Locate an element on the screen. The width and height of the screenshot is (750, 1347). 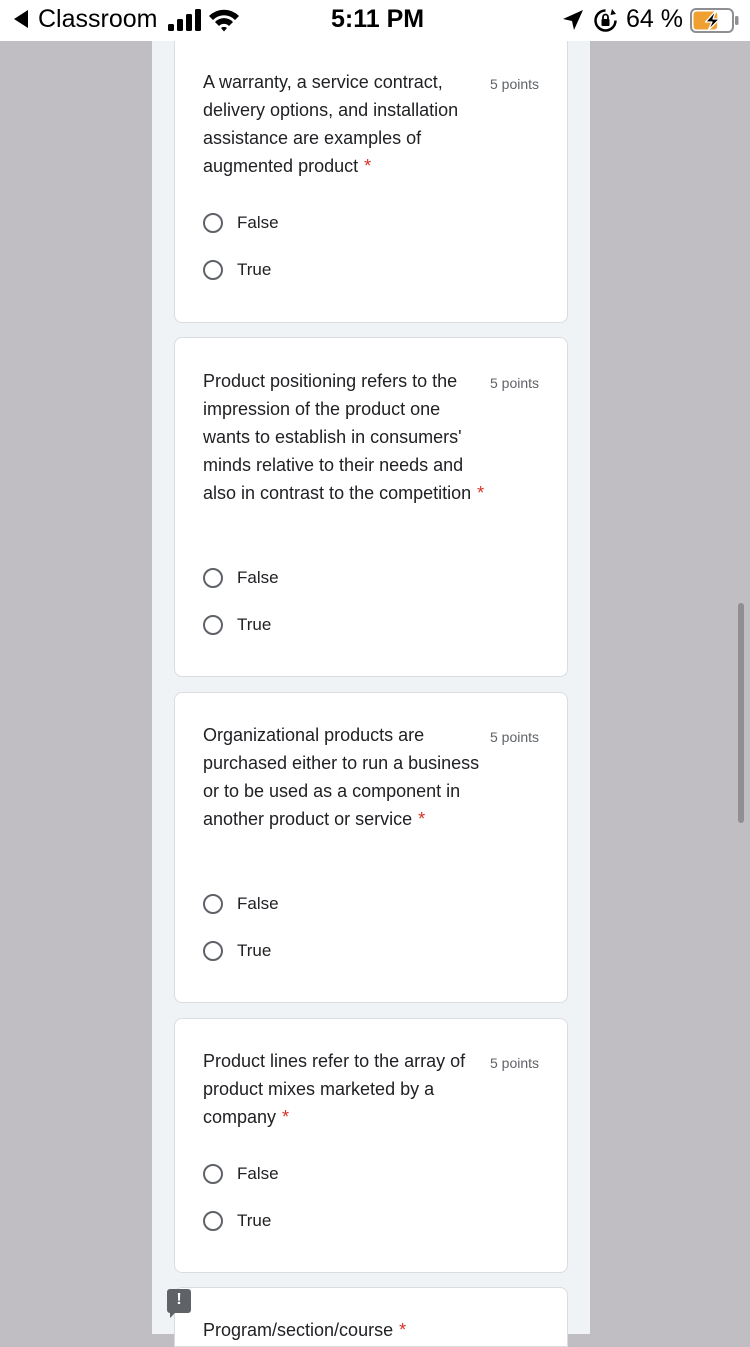
orientation-lock-icon is located at coordinates (605, 20).